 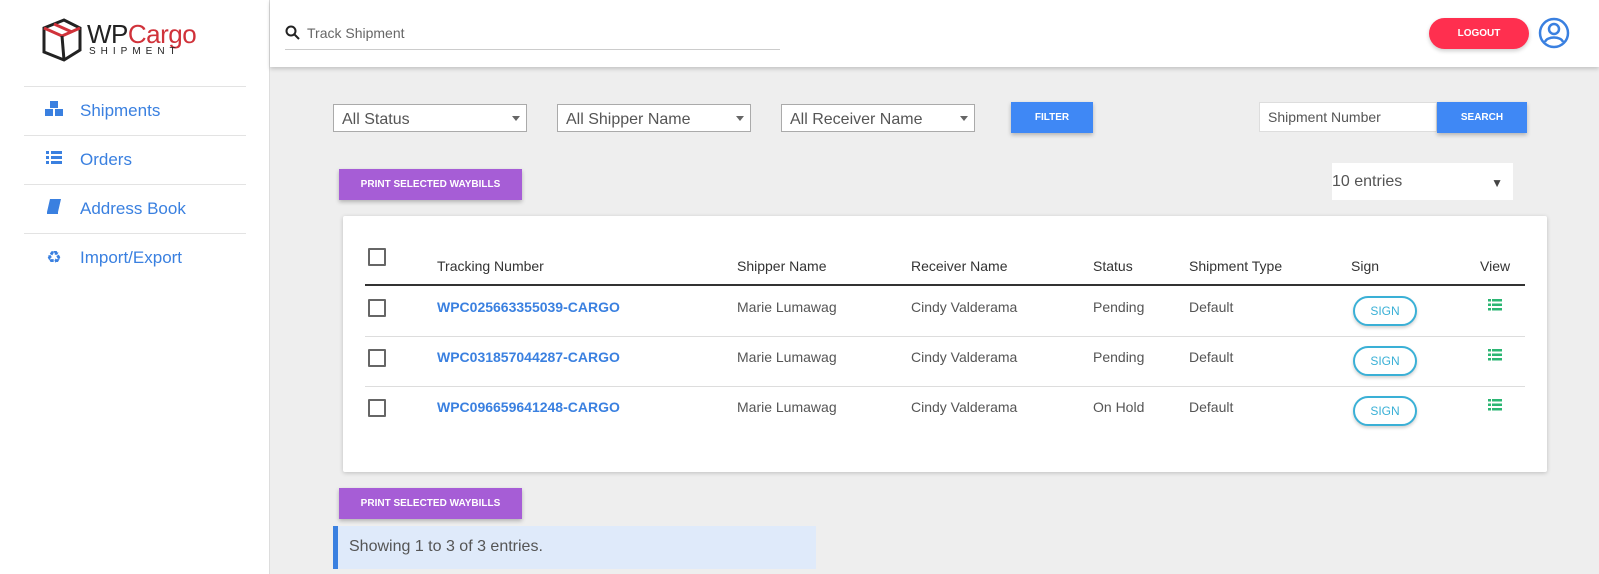 I want to click on shipment-number-input, so click(x=1348, y=117).